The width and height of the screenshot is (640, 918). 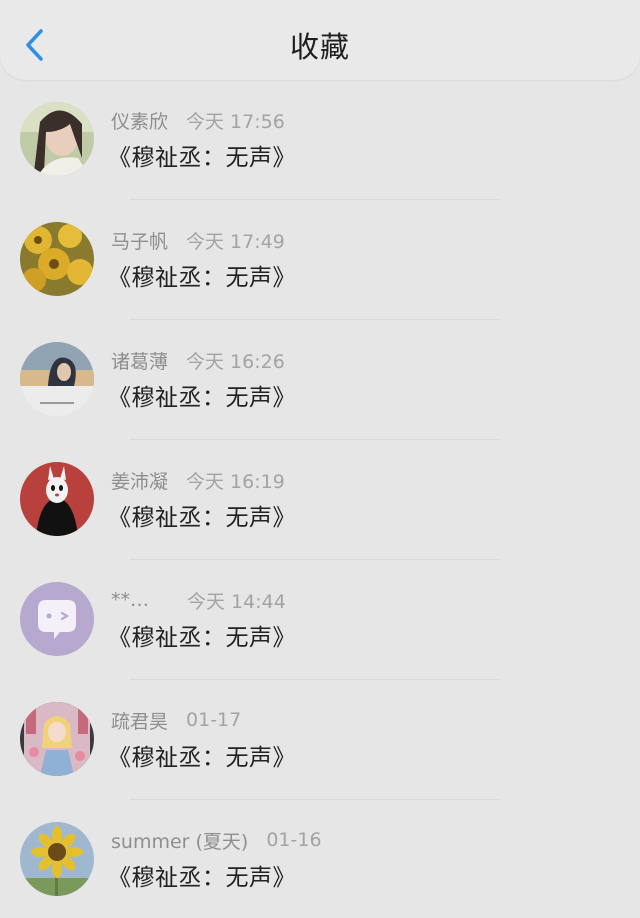 What do you see at coordinates (319, 47) in the screenshot?
I see `page-title: 收藏` at bounding box center [319, 47].